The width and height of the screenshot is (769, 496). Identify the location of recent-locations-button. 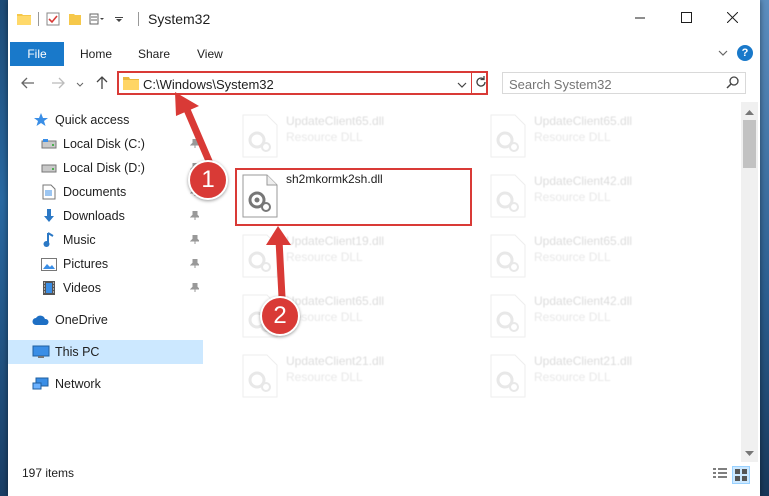
(80, 84).